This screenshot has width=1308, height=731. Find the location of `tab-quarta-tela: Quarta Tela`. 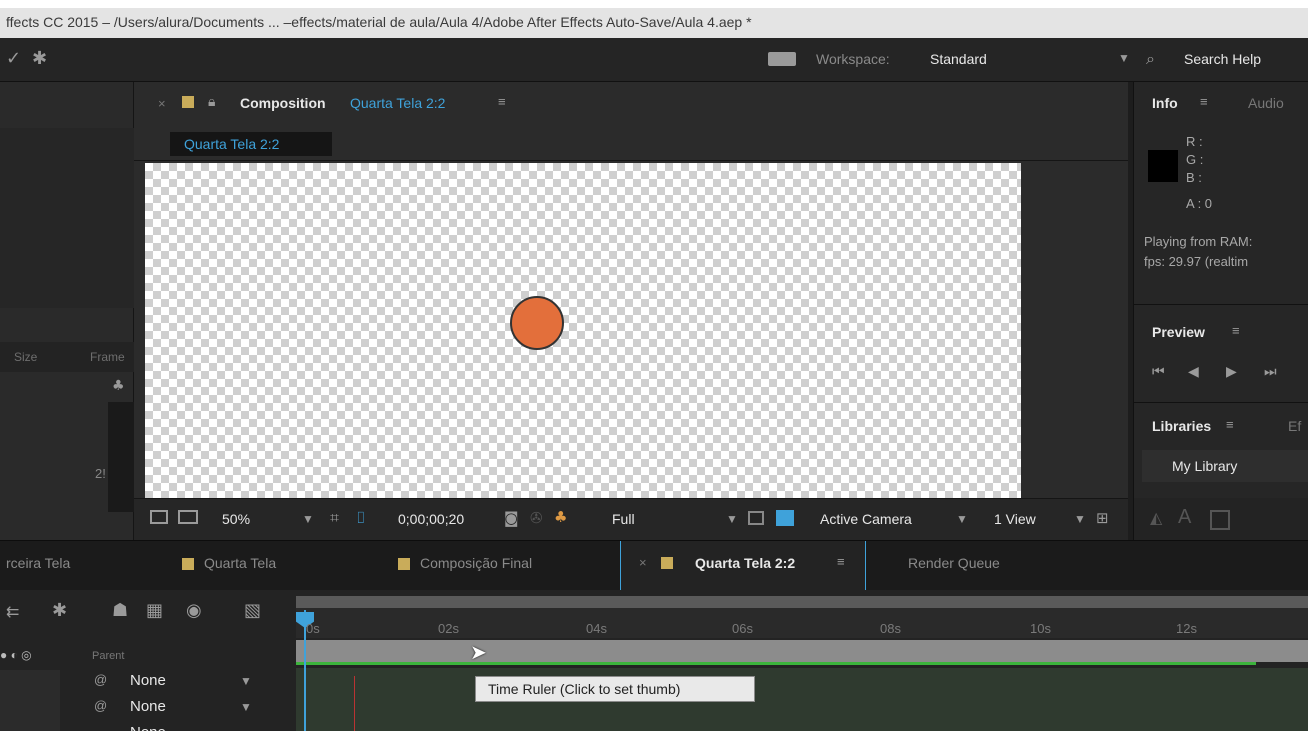

tab-quarta-tela: Quarta Tela is located at coordinates (229, 563).